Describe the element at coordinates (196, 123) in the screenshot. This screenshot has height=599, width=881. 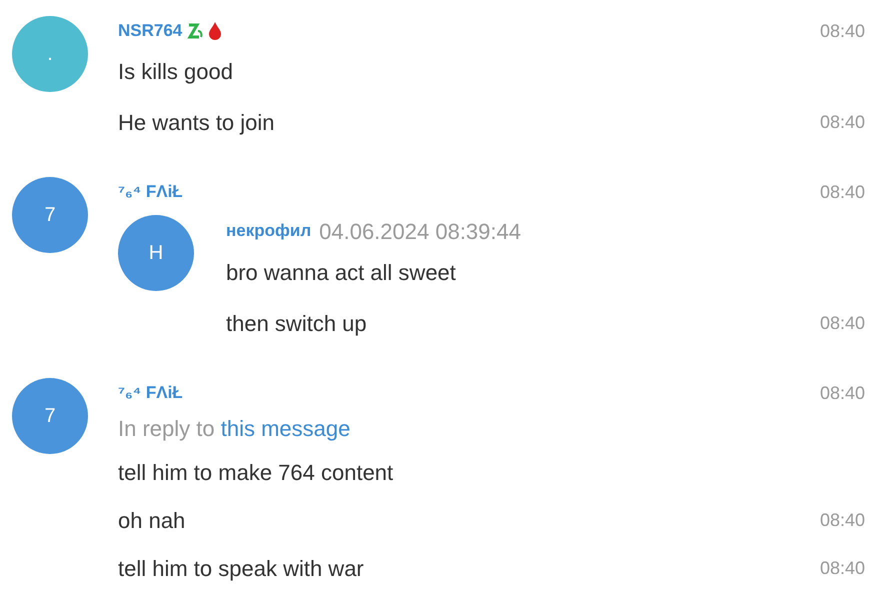
I see `message-text: He wants to join` at that location.